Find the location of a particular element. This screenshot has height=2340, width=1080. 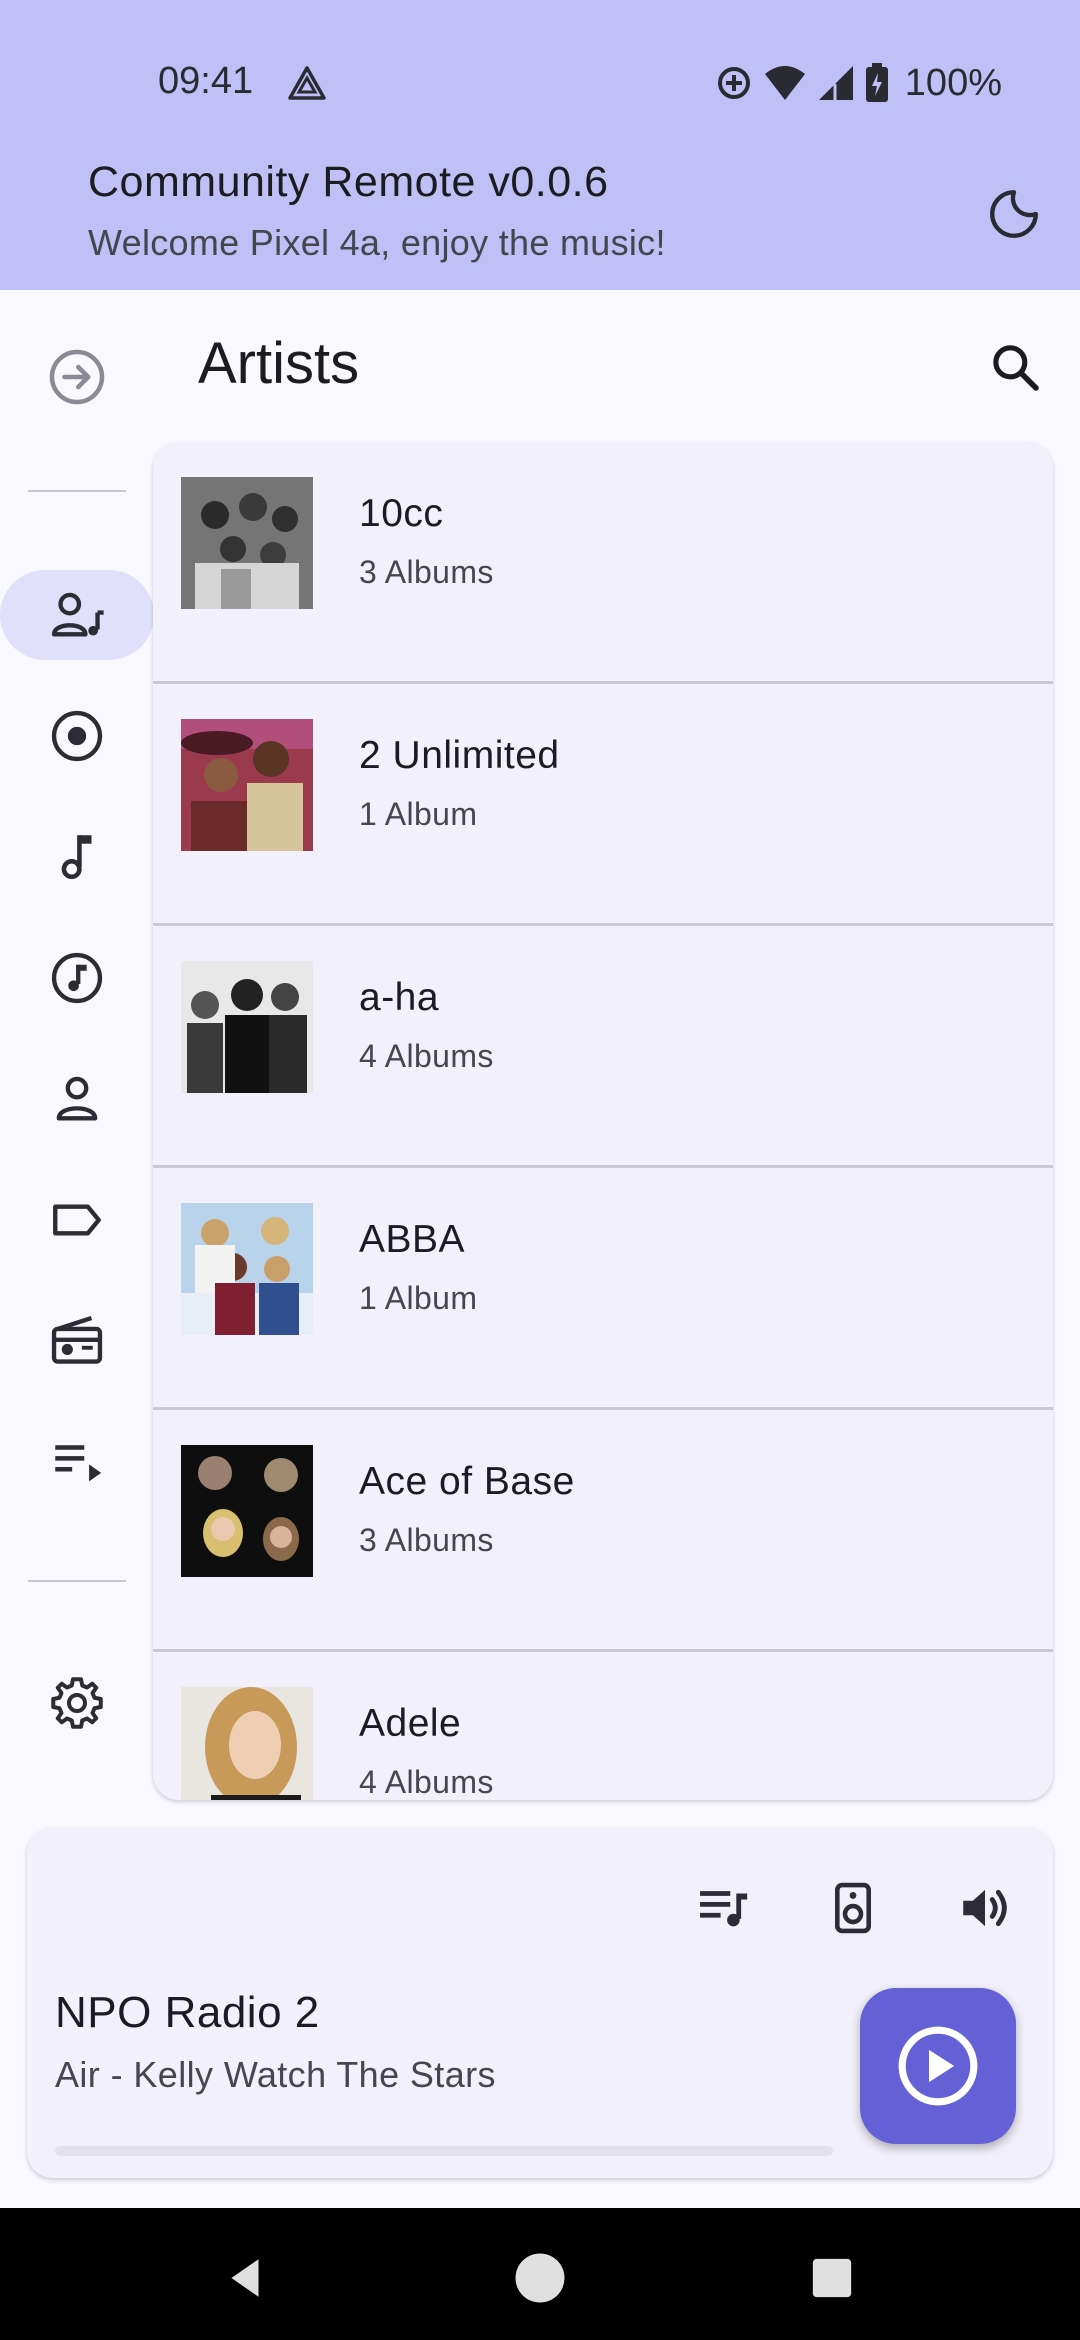

album-icon is located at coordinates (77, 736).